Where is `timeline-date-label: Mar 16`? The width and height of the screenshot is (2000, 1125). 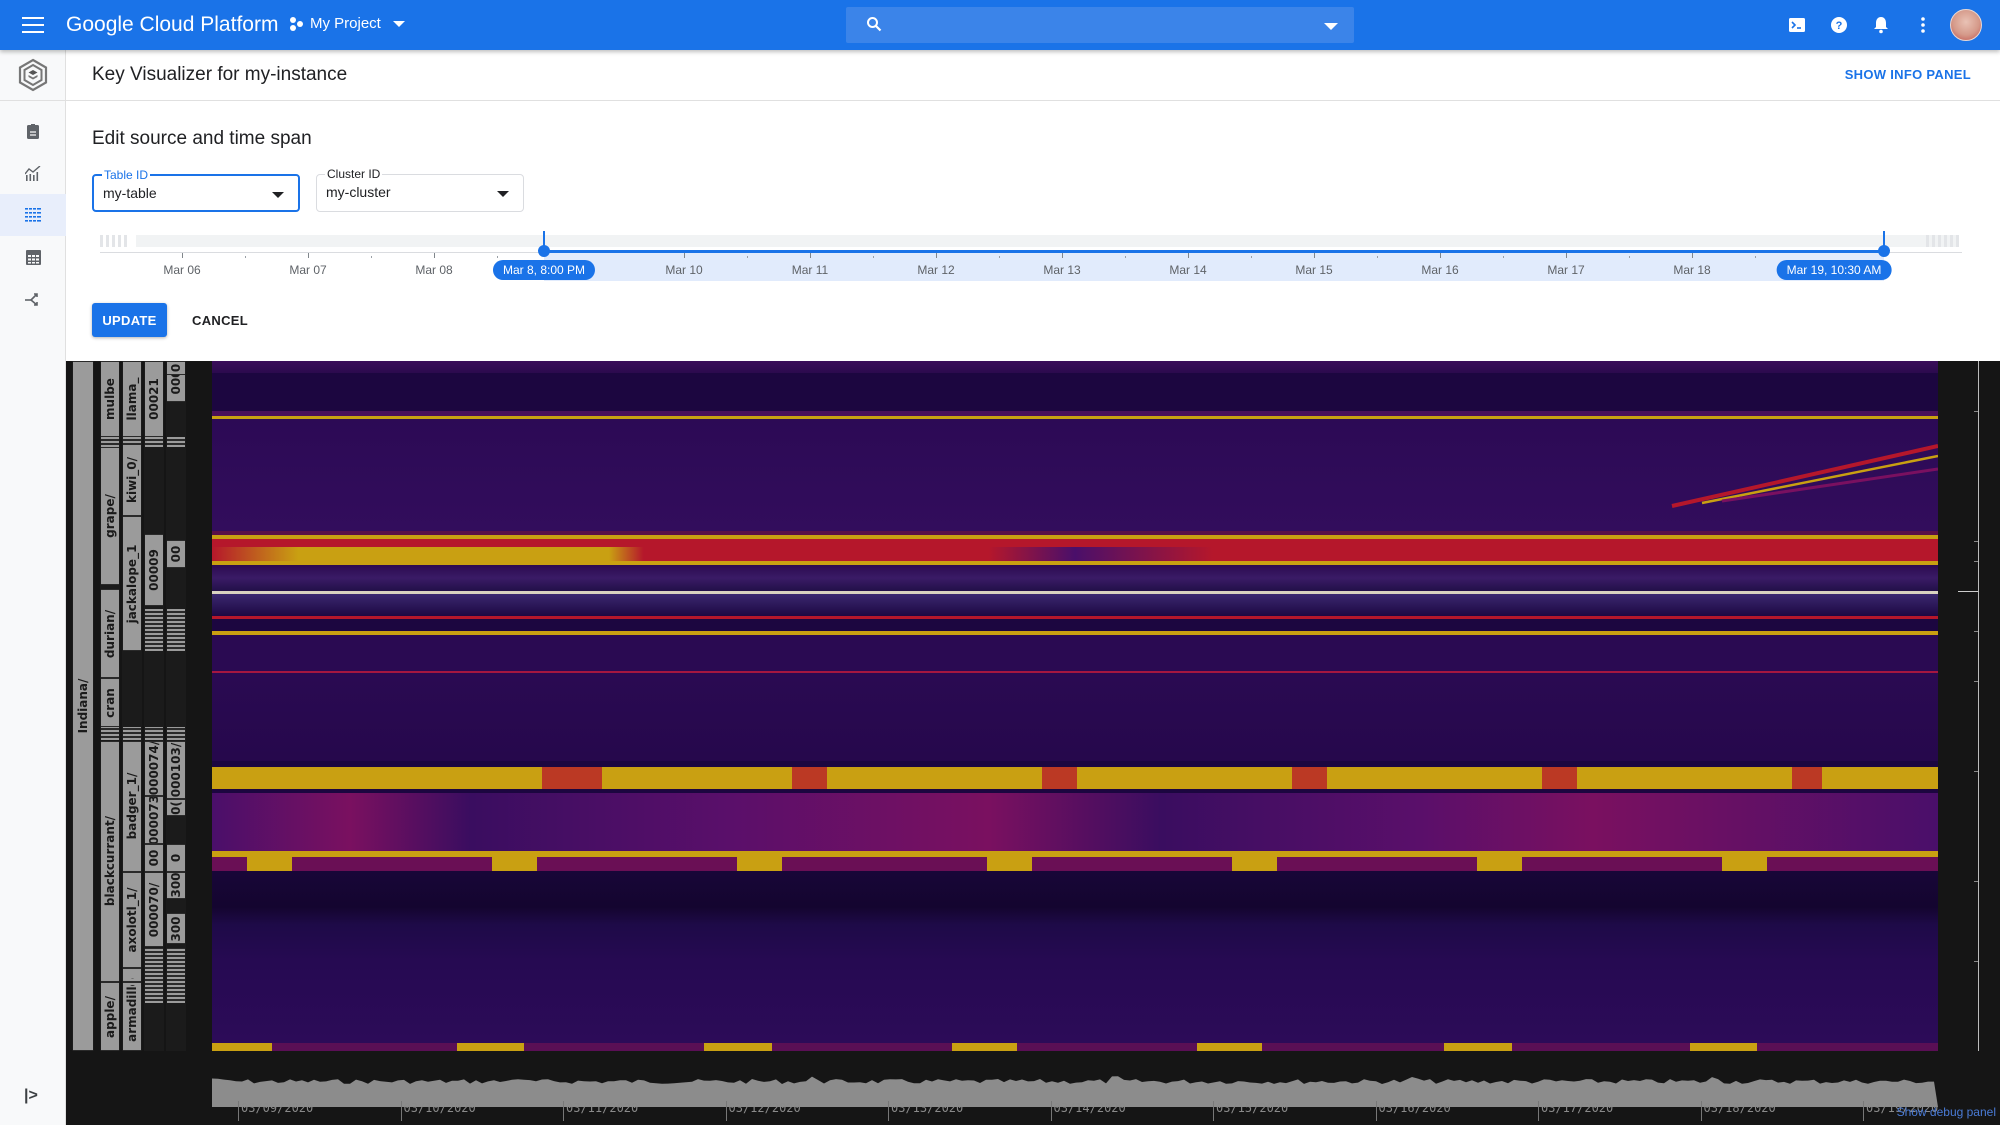
timeline-date-label: Mar 16 is located at coordinates (1440, 270).